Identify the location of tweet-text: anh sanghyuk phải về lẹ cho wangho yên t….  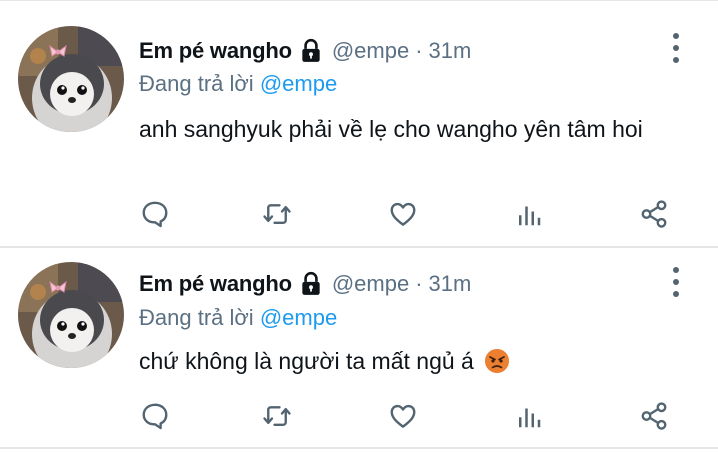
(391, 129).